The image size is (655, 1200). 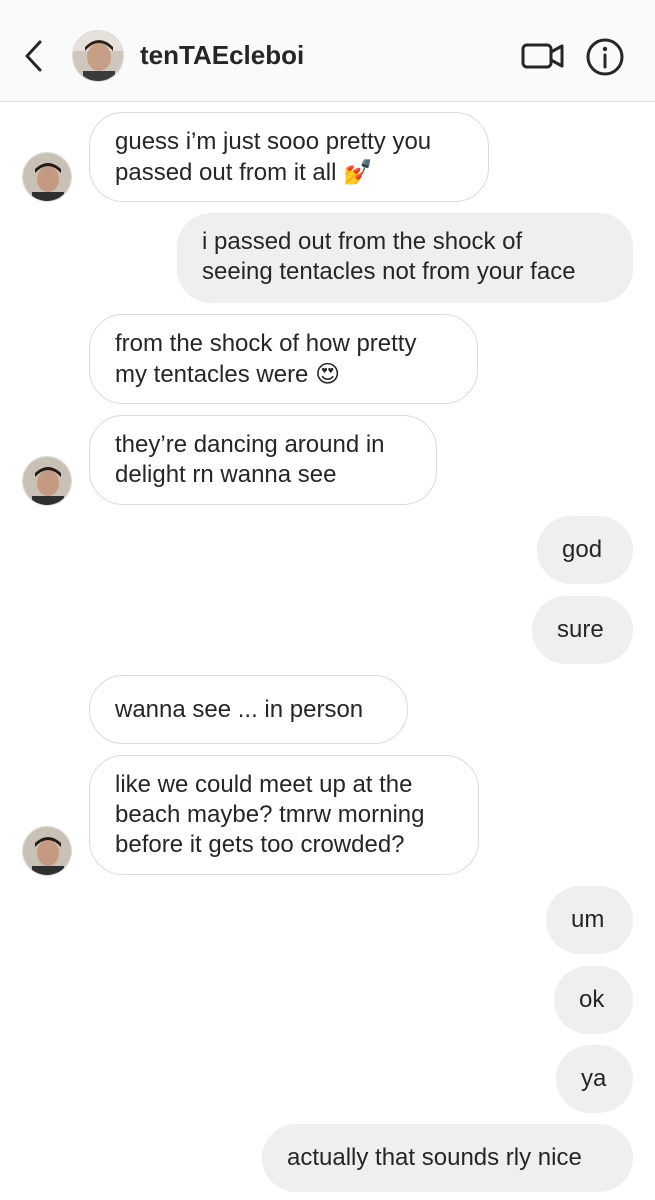 I want to click on heart-eyes-emoji: 😍, so click(x=328, y=374).